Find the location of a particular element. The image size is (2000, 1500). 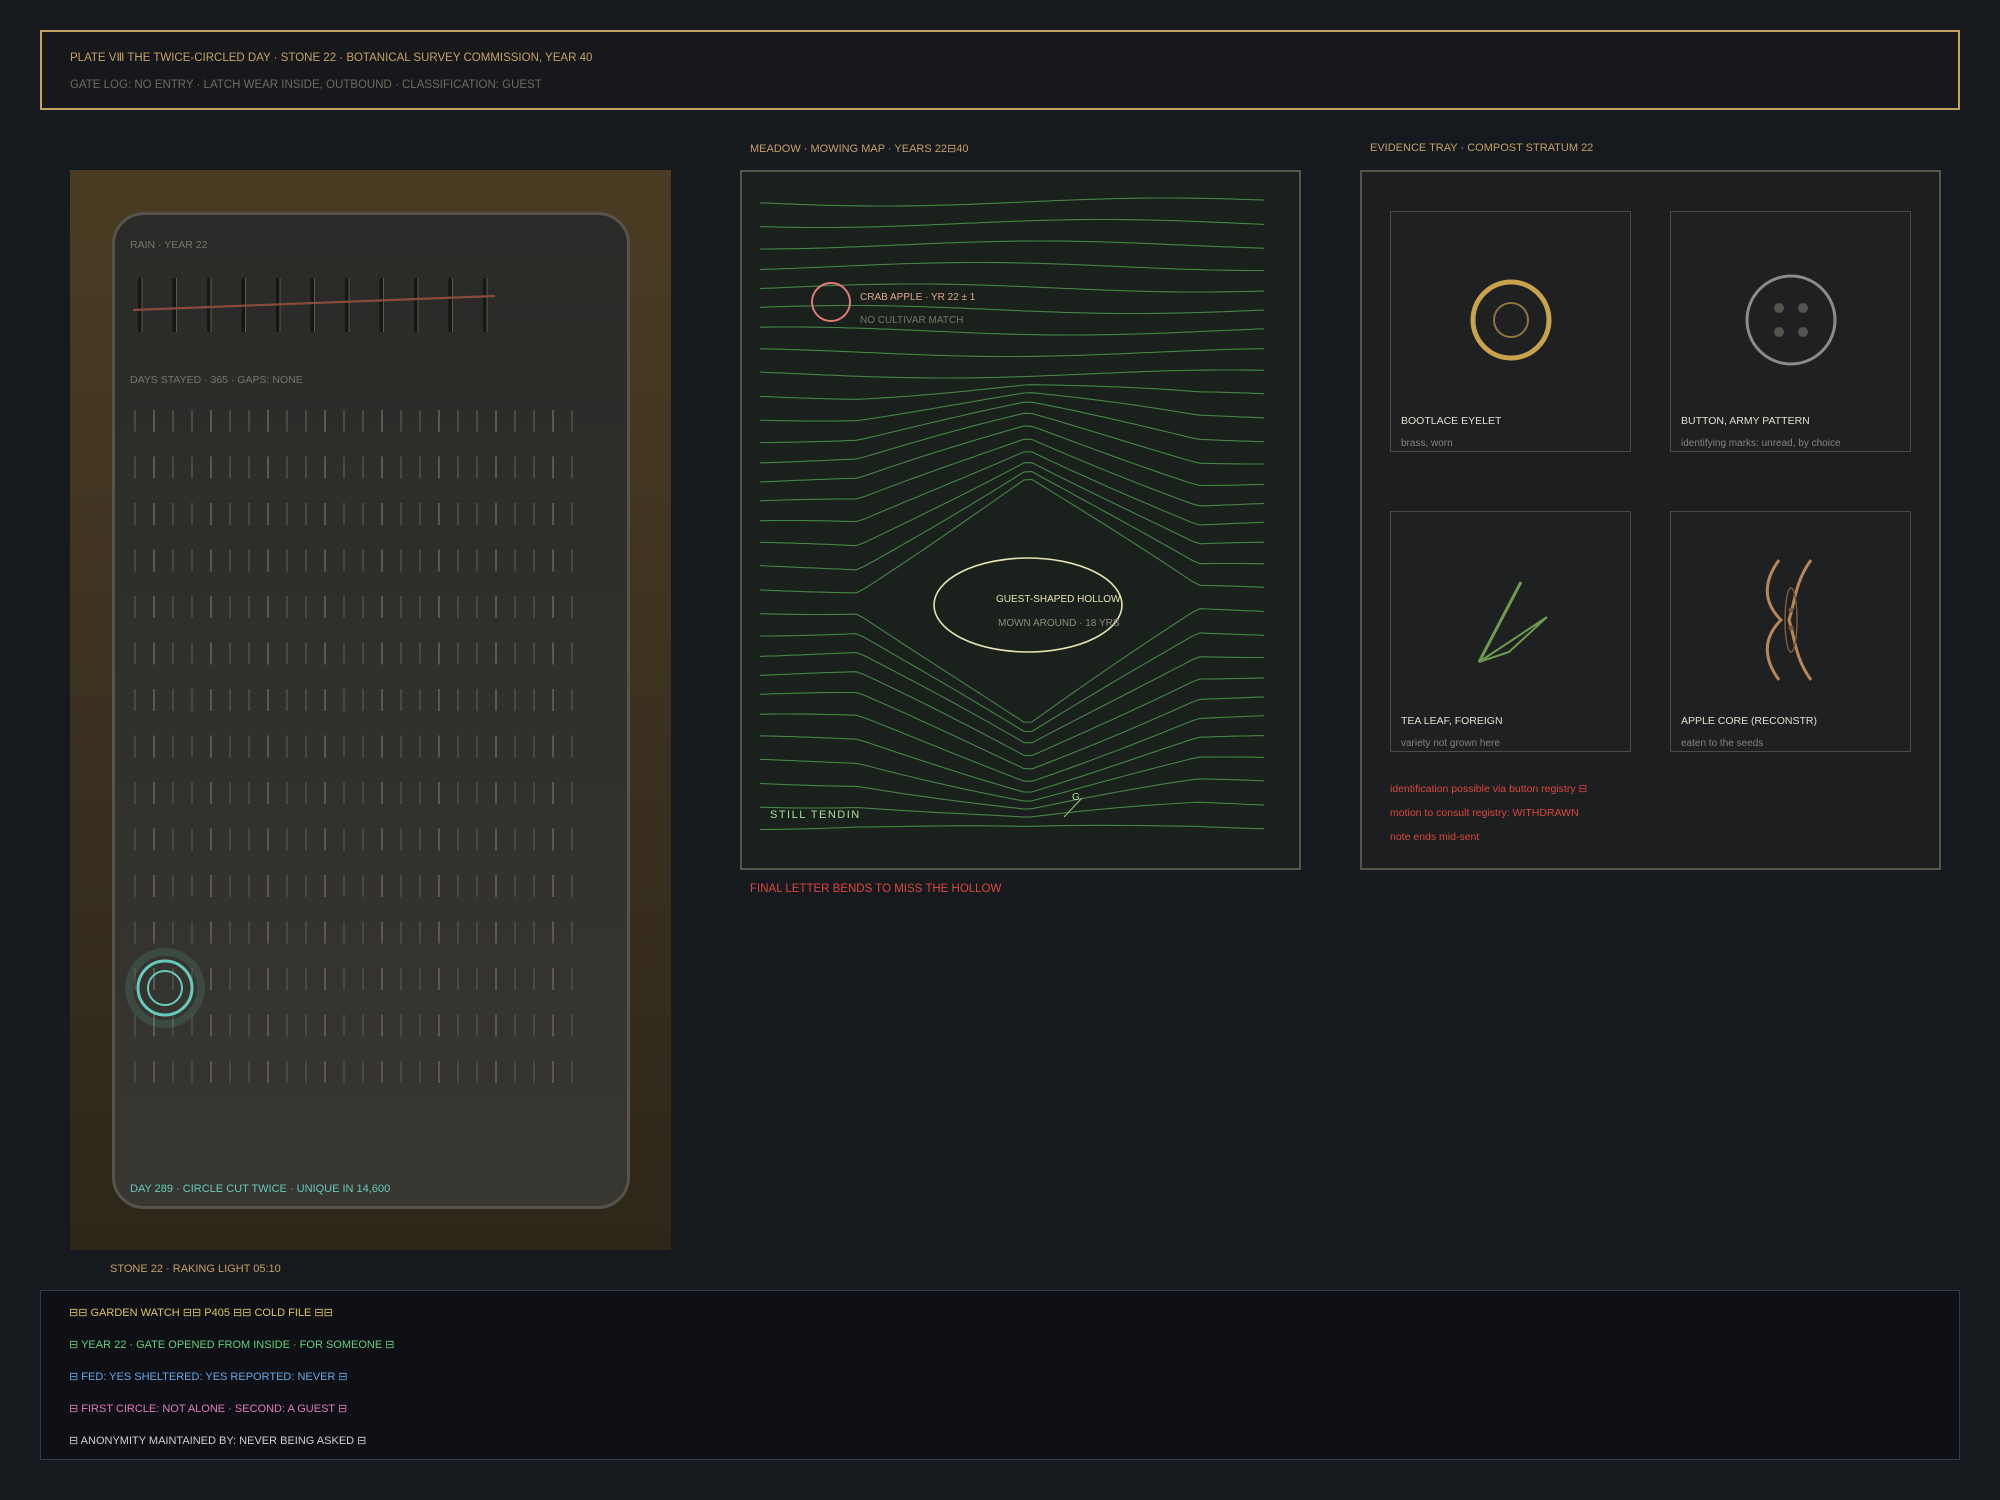

hollow-label: GUEST-SHAPED HOLLOW is located at coordinates (1058, 599).